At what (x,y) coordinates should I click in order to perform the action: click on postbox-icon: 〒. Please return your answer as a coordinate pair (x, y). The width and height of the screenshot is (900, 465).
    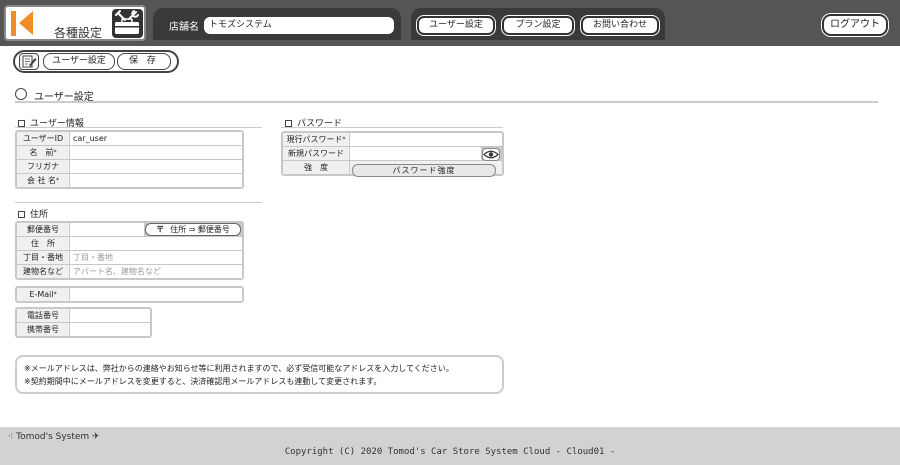
    Looking at the image, I should click on (160, 229).